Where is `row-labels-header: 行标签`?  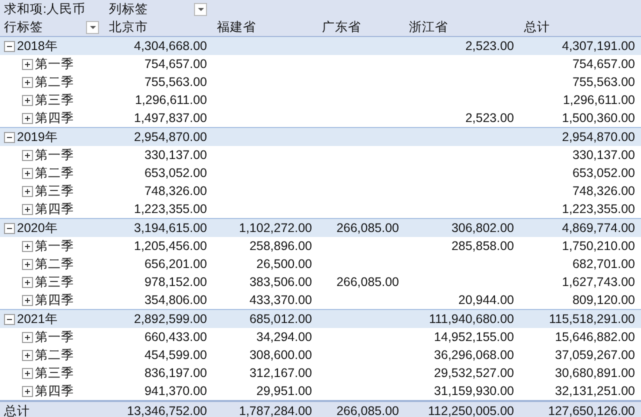
row-labels-header: 行标签 is located at coordinates (23, 27).